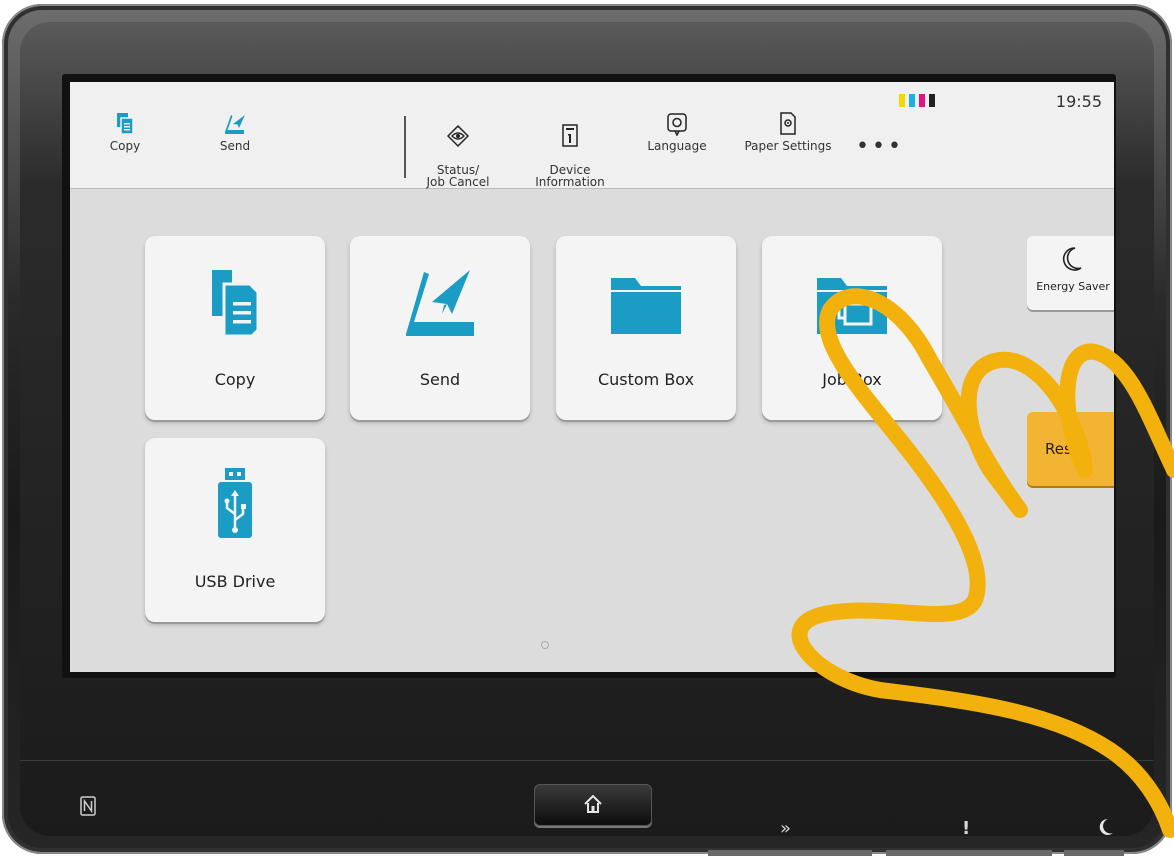 Image resolution: width=1174 pixels, height=856 pixels. What do you see at coordinates (1106, 827) in the screenshot?
I see `sleep-moon-icon` at bounding box center [1106, 827].